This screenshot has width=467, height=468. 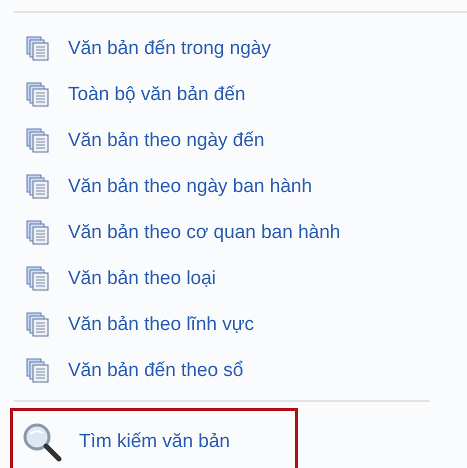 I want to click on magnifier-icon, so click(x=42, y=441).